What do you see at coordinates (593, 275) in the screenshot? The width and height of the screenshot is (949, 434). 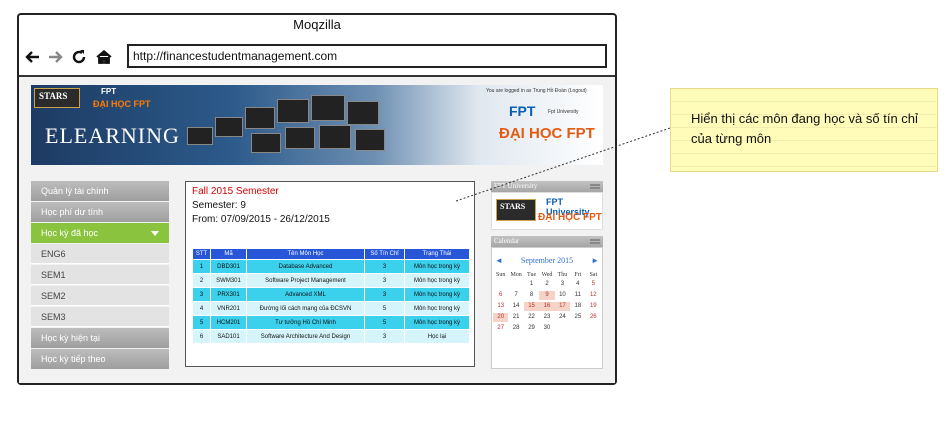 I see `weekday-label: Sat` at bounding box center [593, 275].